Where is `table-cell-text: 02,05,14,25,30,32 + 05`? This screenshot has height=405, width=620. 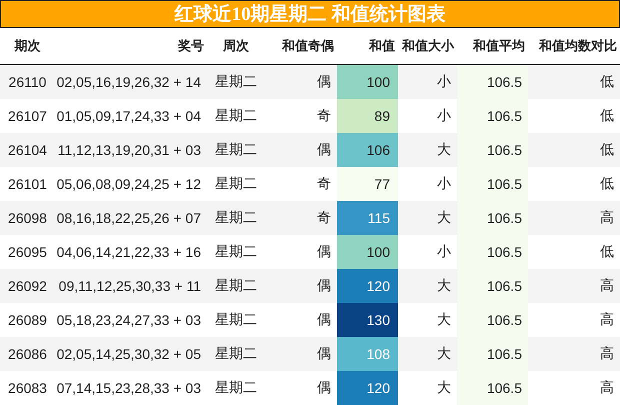 table-cell-text: 02,05,14,25,30,32 + 05 is located at coordinates (129, 354).